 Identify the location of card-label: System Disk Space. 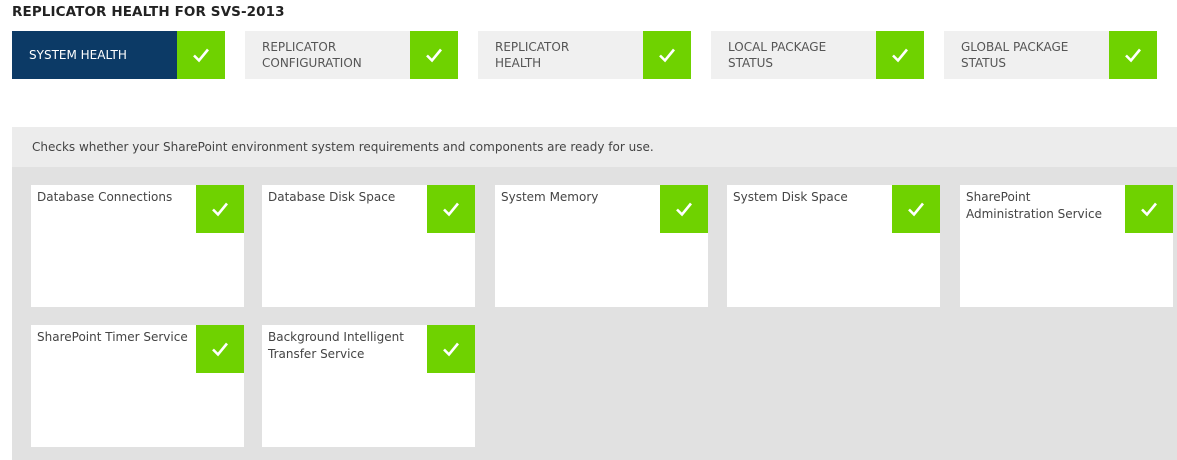
(790, 197).